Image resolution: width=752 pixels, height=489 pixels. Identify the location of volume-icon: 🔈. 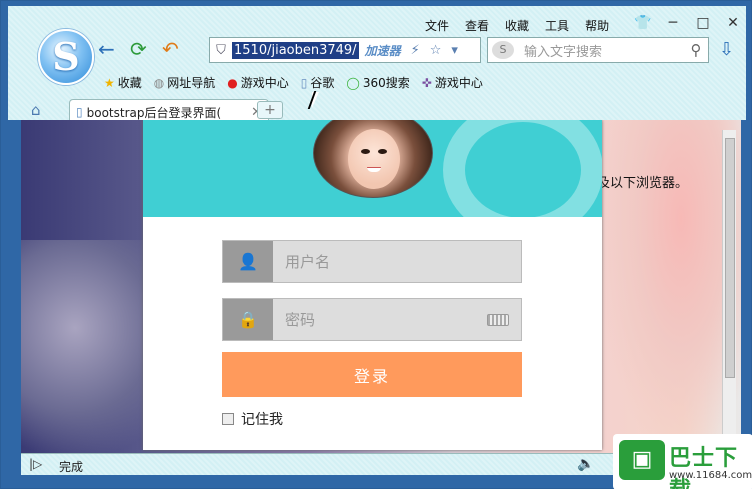
(585, 464).